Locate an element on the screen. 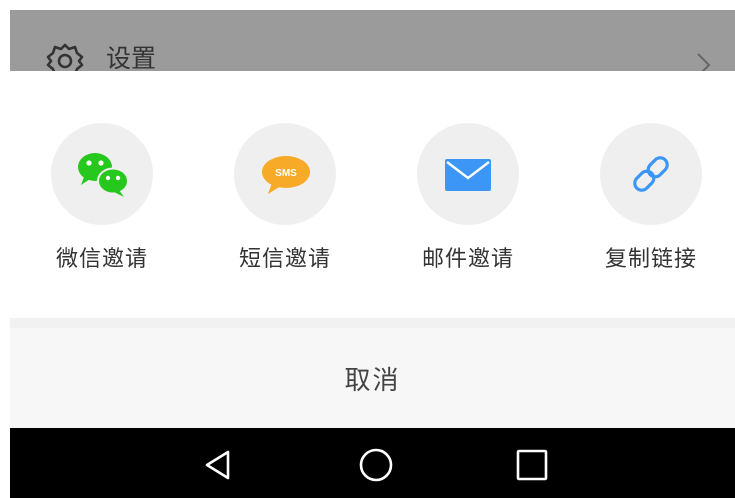 This screenshot has height=498, width=735. triangle-back-icon is located at coordinates (217, 465).